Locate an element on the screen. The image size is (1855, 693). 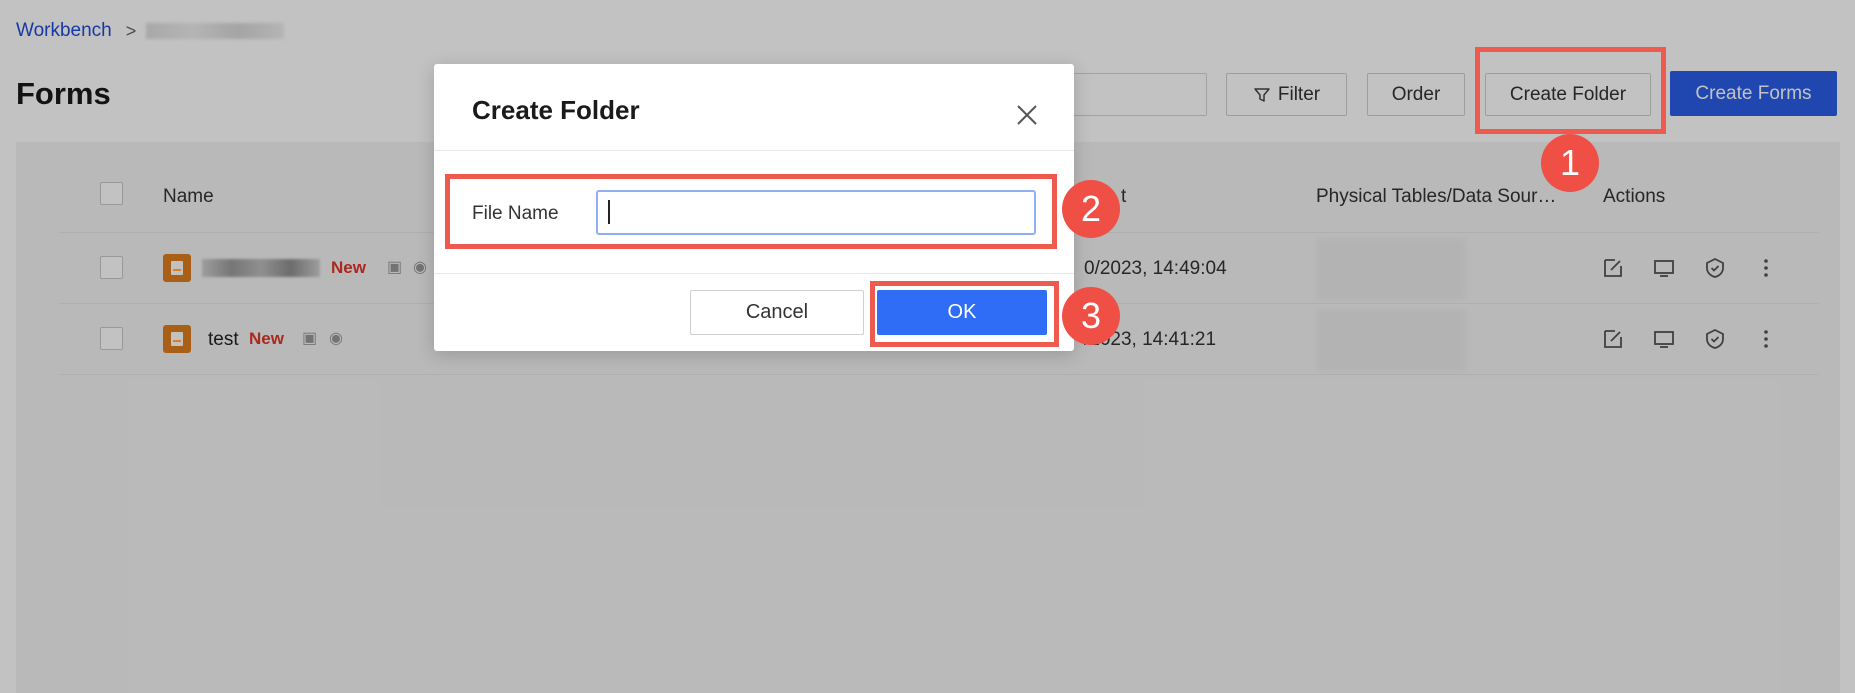
step-badge-2: 2 is located at coordinates (1091, 209).